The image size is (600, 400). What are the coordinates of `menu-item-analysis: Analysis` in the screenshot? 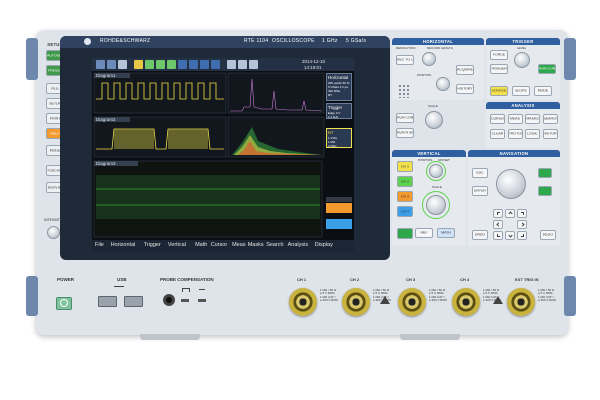 It's located at (298, 245).